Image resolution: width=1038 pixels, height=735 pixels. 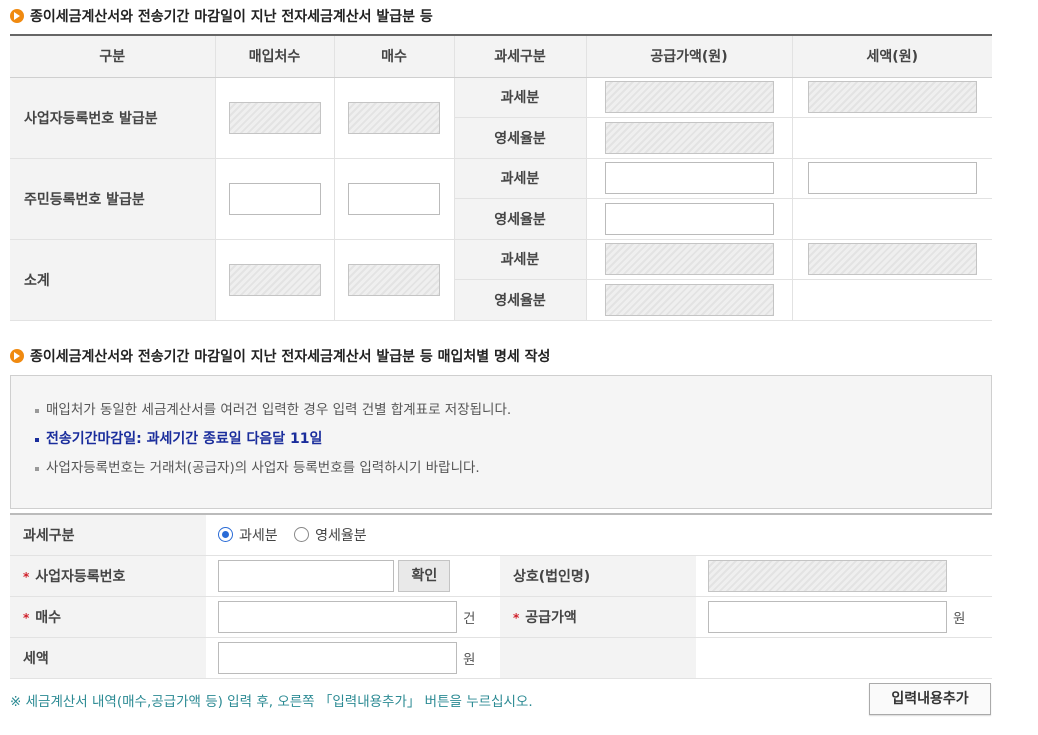 I want to click on count-input, so click(x=337, y=616).